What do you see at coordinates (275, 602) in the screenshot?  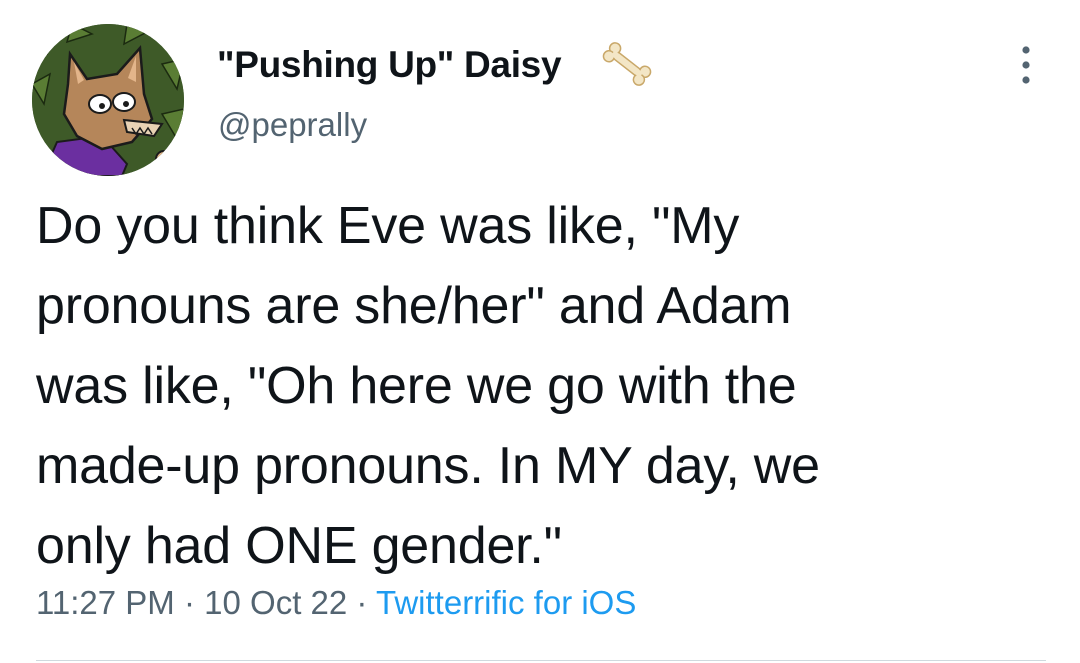 I see `tweet-date: 10 Oct 22` at bounding box center [275, 602].